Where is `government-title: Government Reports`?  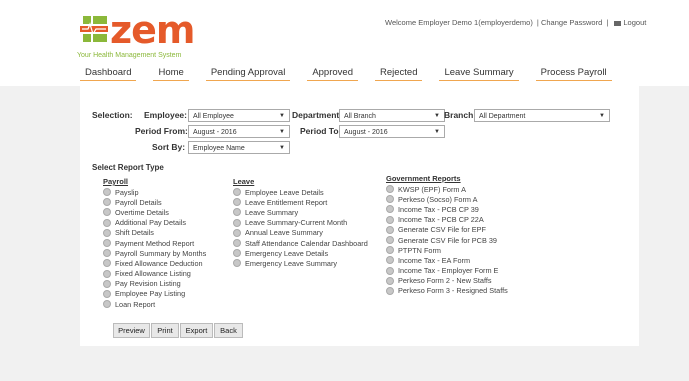 government-title: Government Reports is located at coordinates (423, 178).